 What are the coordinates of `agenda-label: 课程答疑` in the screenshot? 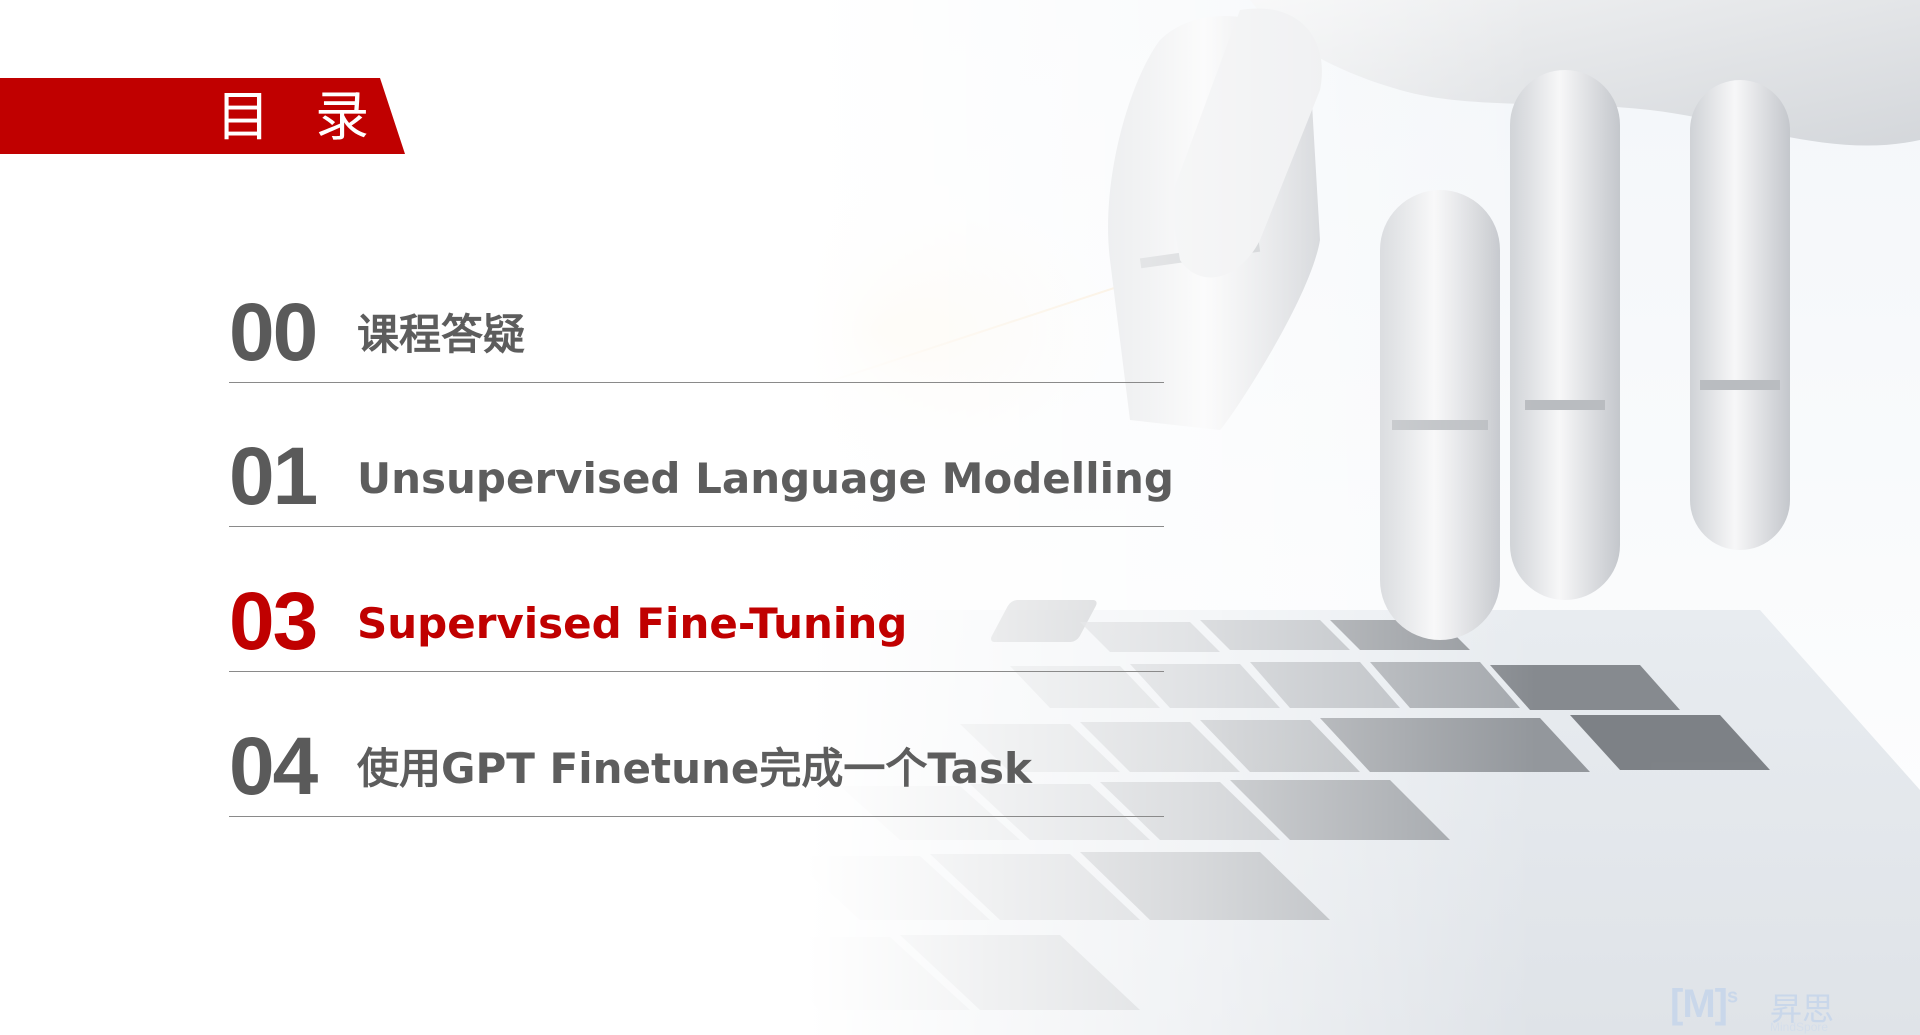 It's located at (441, 334).